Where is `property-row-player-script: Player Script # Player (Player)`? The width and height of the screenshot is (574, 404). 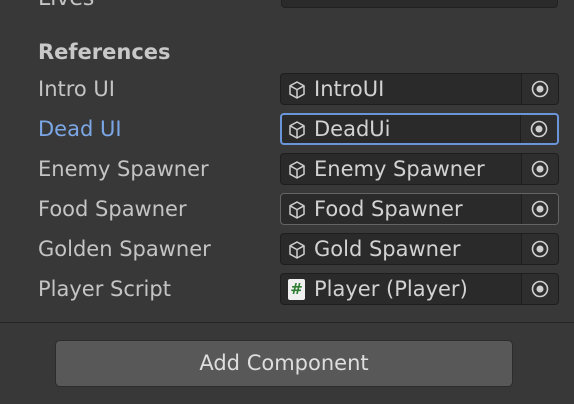 property-row-player-script: Player Script # Player (Player) is located at coordinates (287, 289).